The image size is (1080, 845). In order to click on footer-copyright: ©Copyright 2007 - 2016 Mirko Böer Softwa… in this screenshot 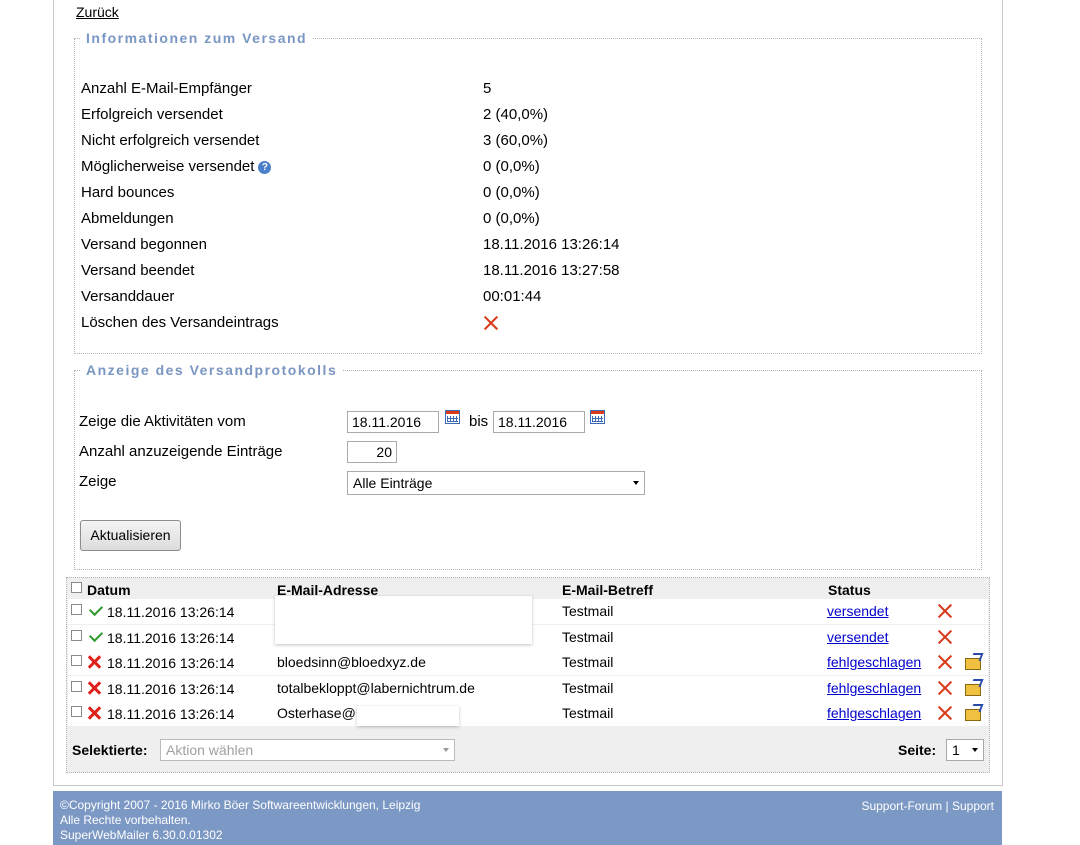, I will do `click(240, 805)`.